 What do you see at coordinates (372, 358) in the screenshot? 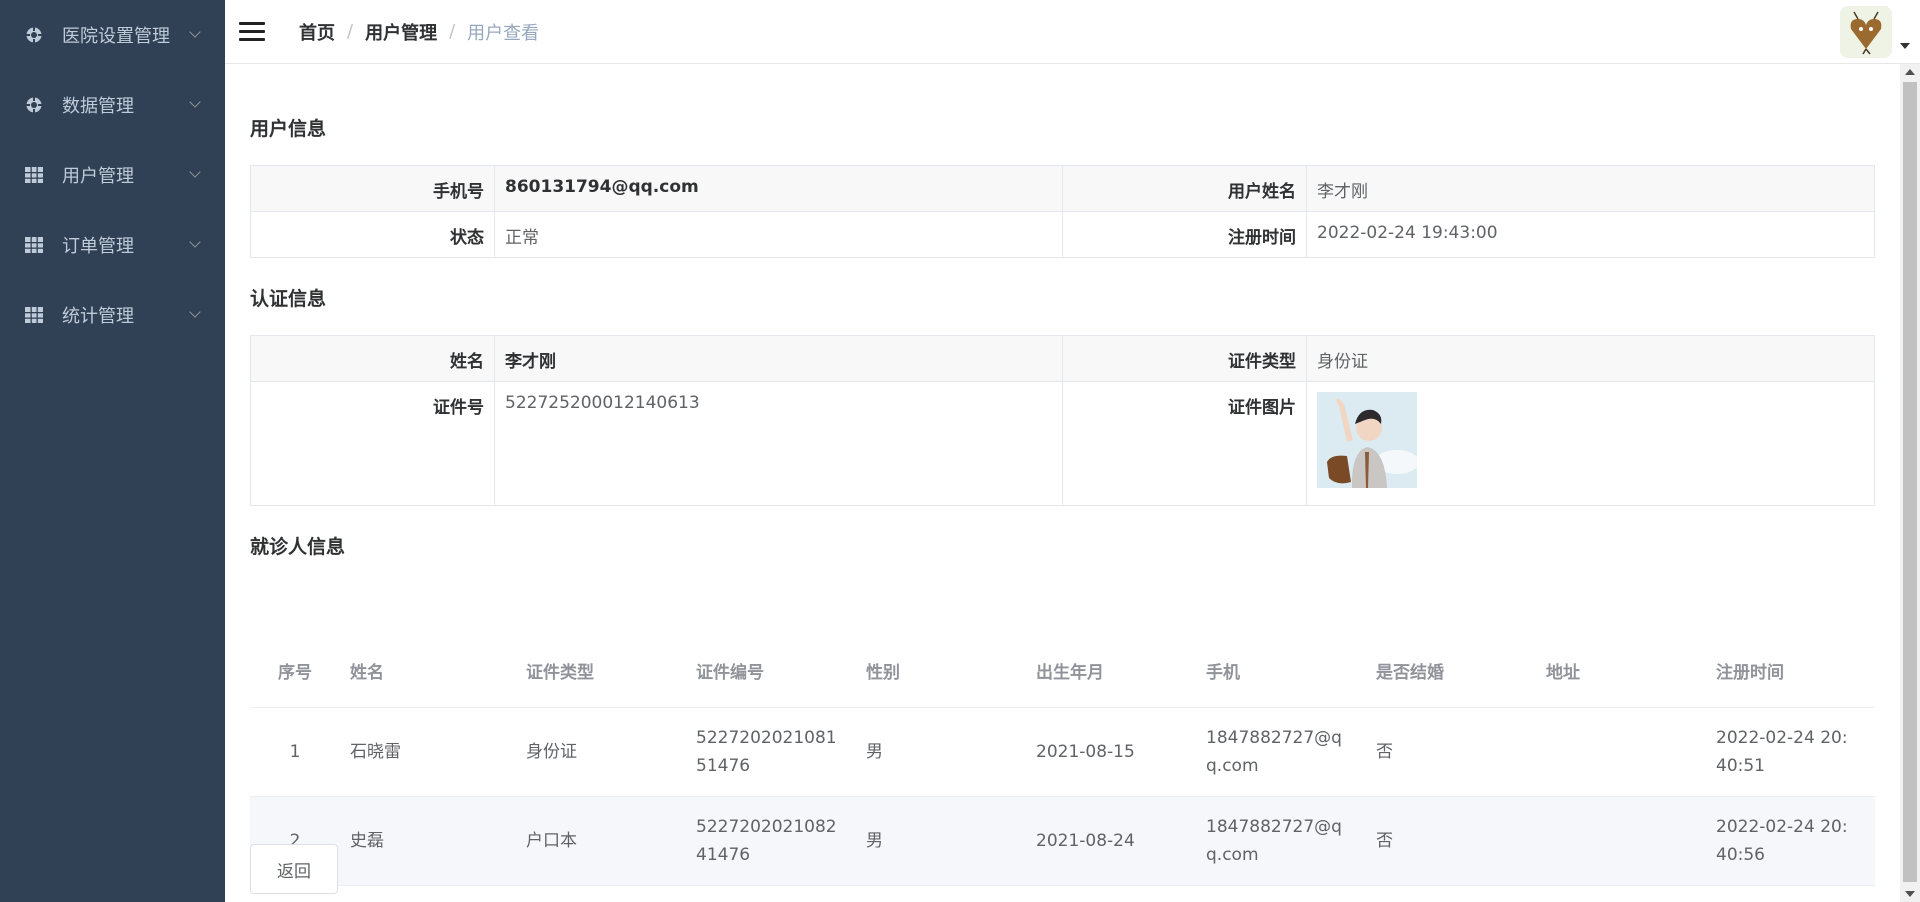
I see `auth-name-label: 姓名` at bounding box center [372, 358].